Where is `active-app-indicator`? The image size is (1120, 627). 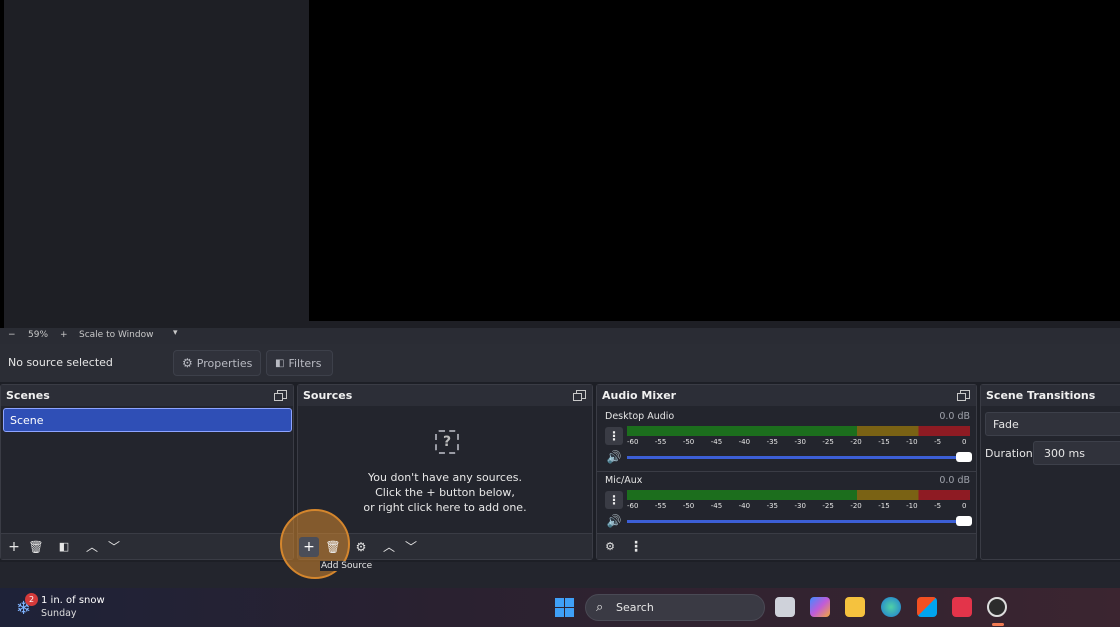
active-app-indicator is located at coordinates (998, 624).